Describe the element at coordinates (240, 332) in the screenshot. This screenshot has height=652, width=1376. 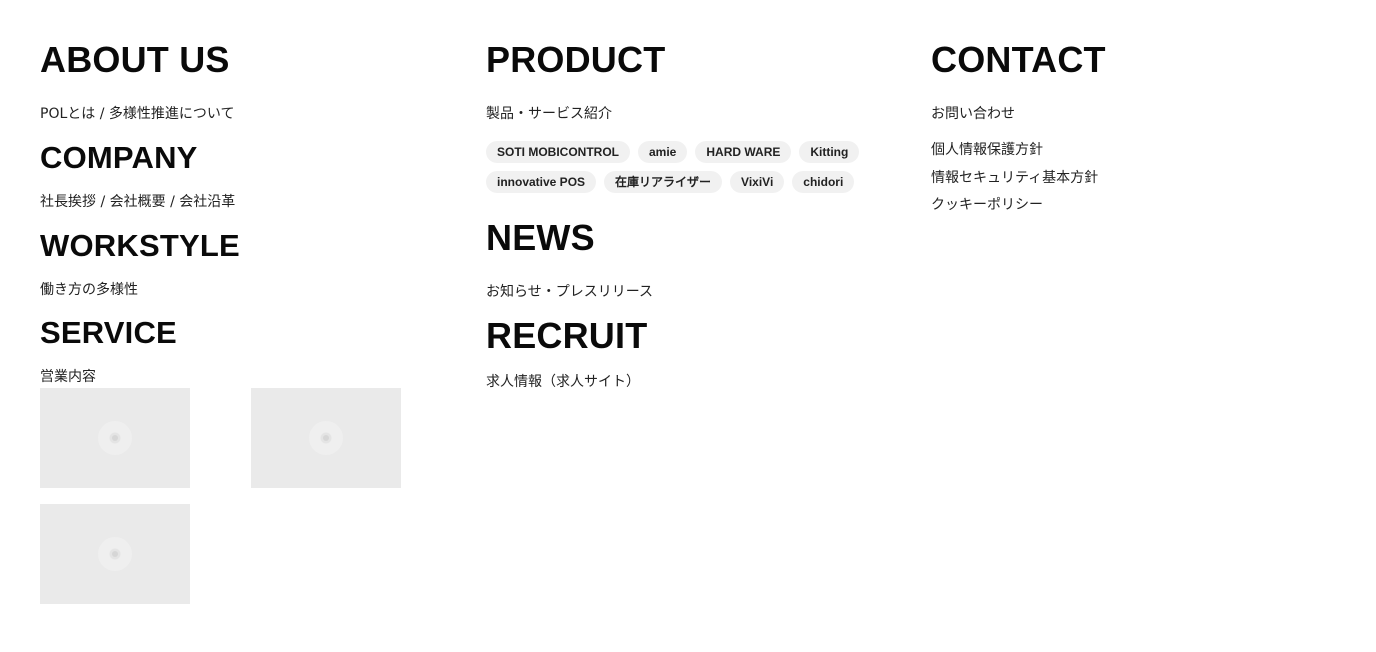
I see `service-heading: SERVICE` at that location.